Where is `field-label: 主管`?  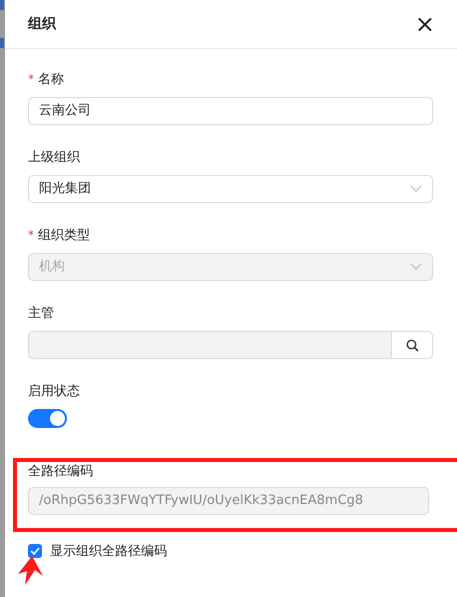
field-label: 主管 is located at coordinates (41, 314).